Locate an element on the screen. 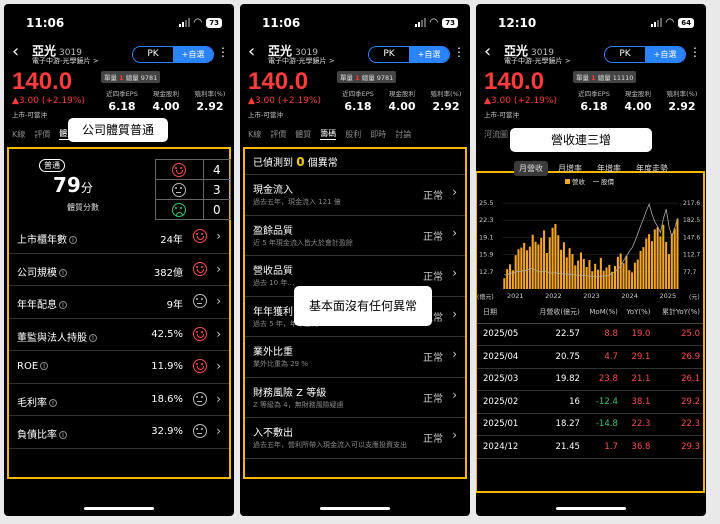 The height and width of the screenshot is (524, 720). health-row: 年年配息 i 9年 › is located at coordinates (119, 302).